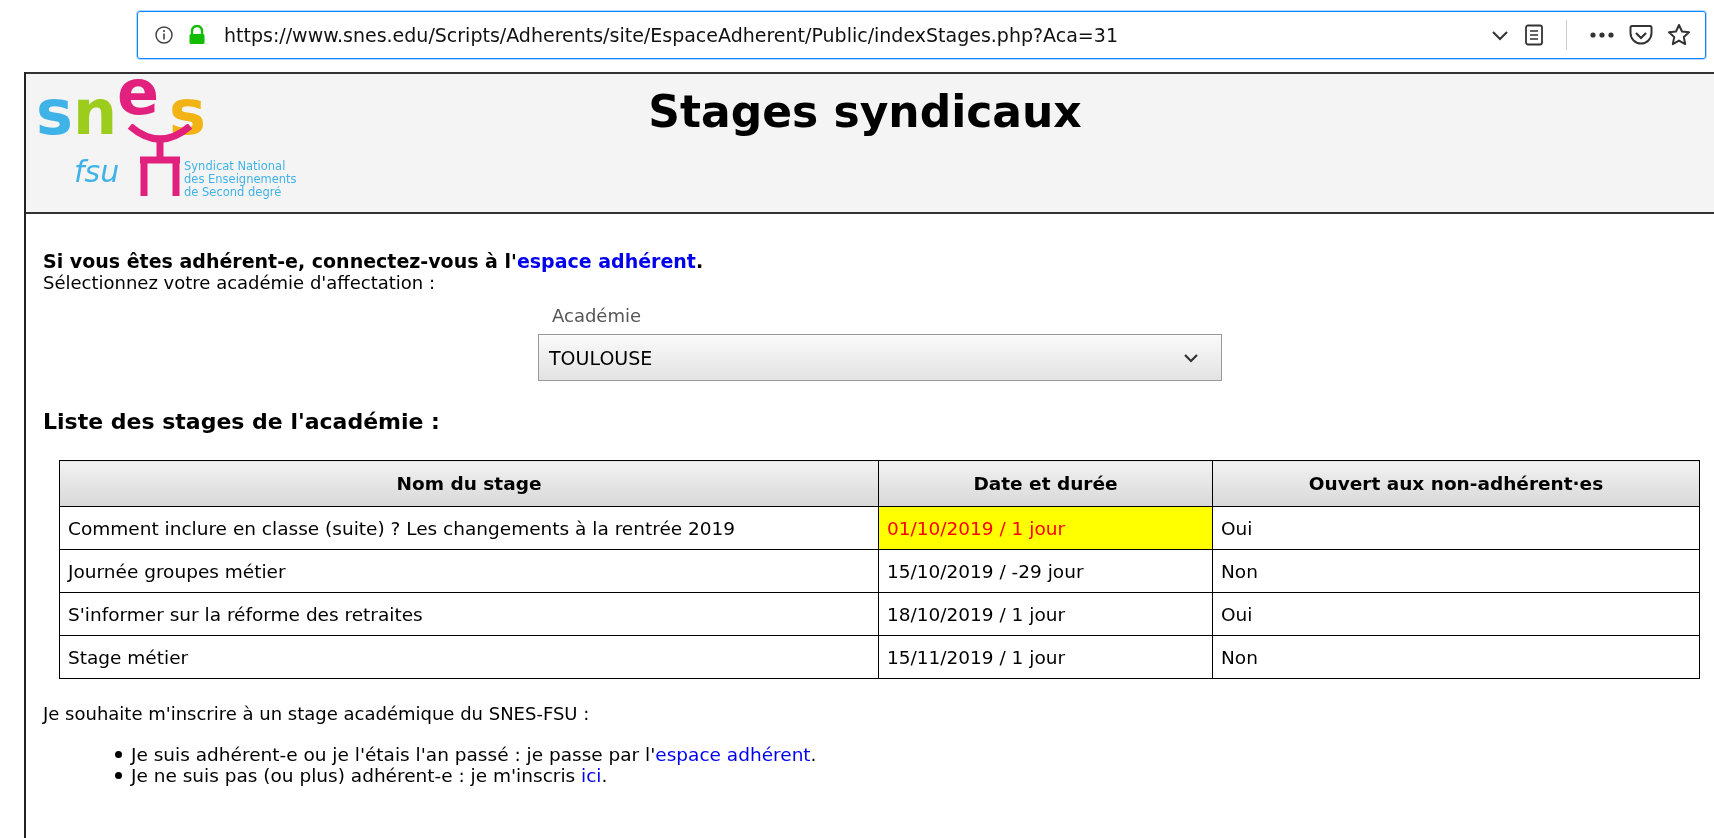 This screenshot has width=1714, height=838. What do you see at coordinates (95, 113) in the screenshot?
I see `logo-letter: n` at bounding box center [95, 113].